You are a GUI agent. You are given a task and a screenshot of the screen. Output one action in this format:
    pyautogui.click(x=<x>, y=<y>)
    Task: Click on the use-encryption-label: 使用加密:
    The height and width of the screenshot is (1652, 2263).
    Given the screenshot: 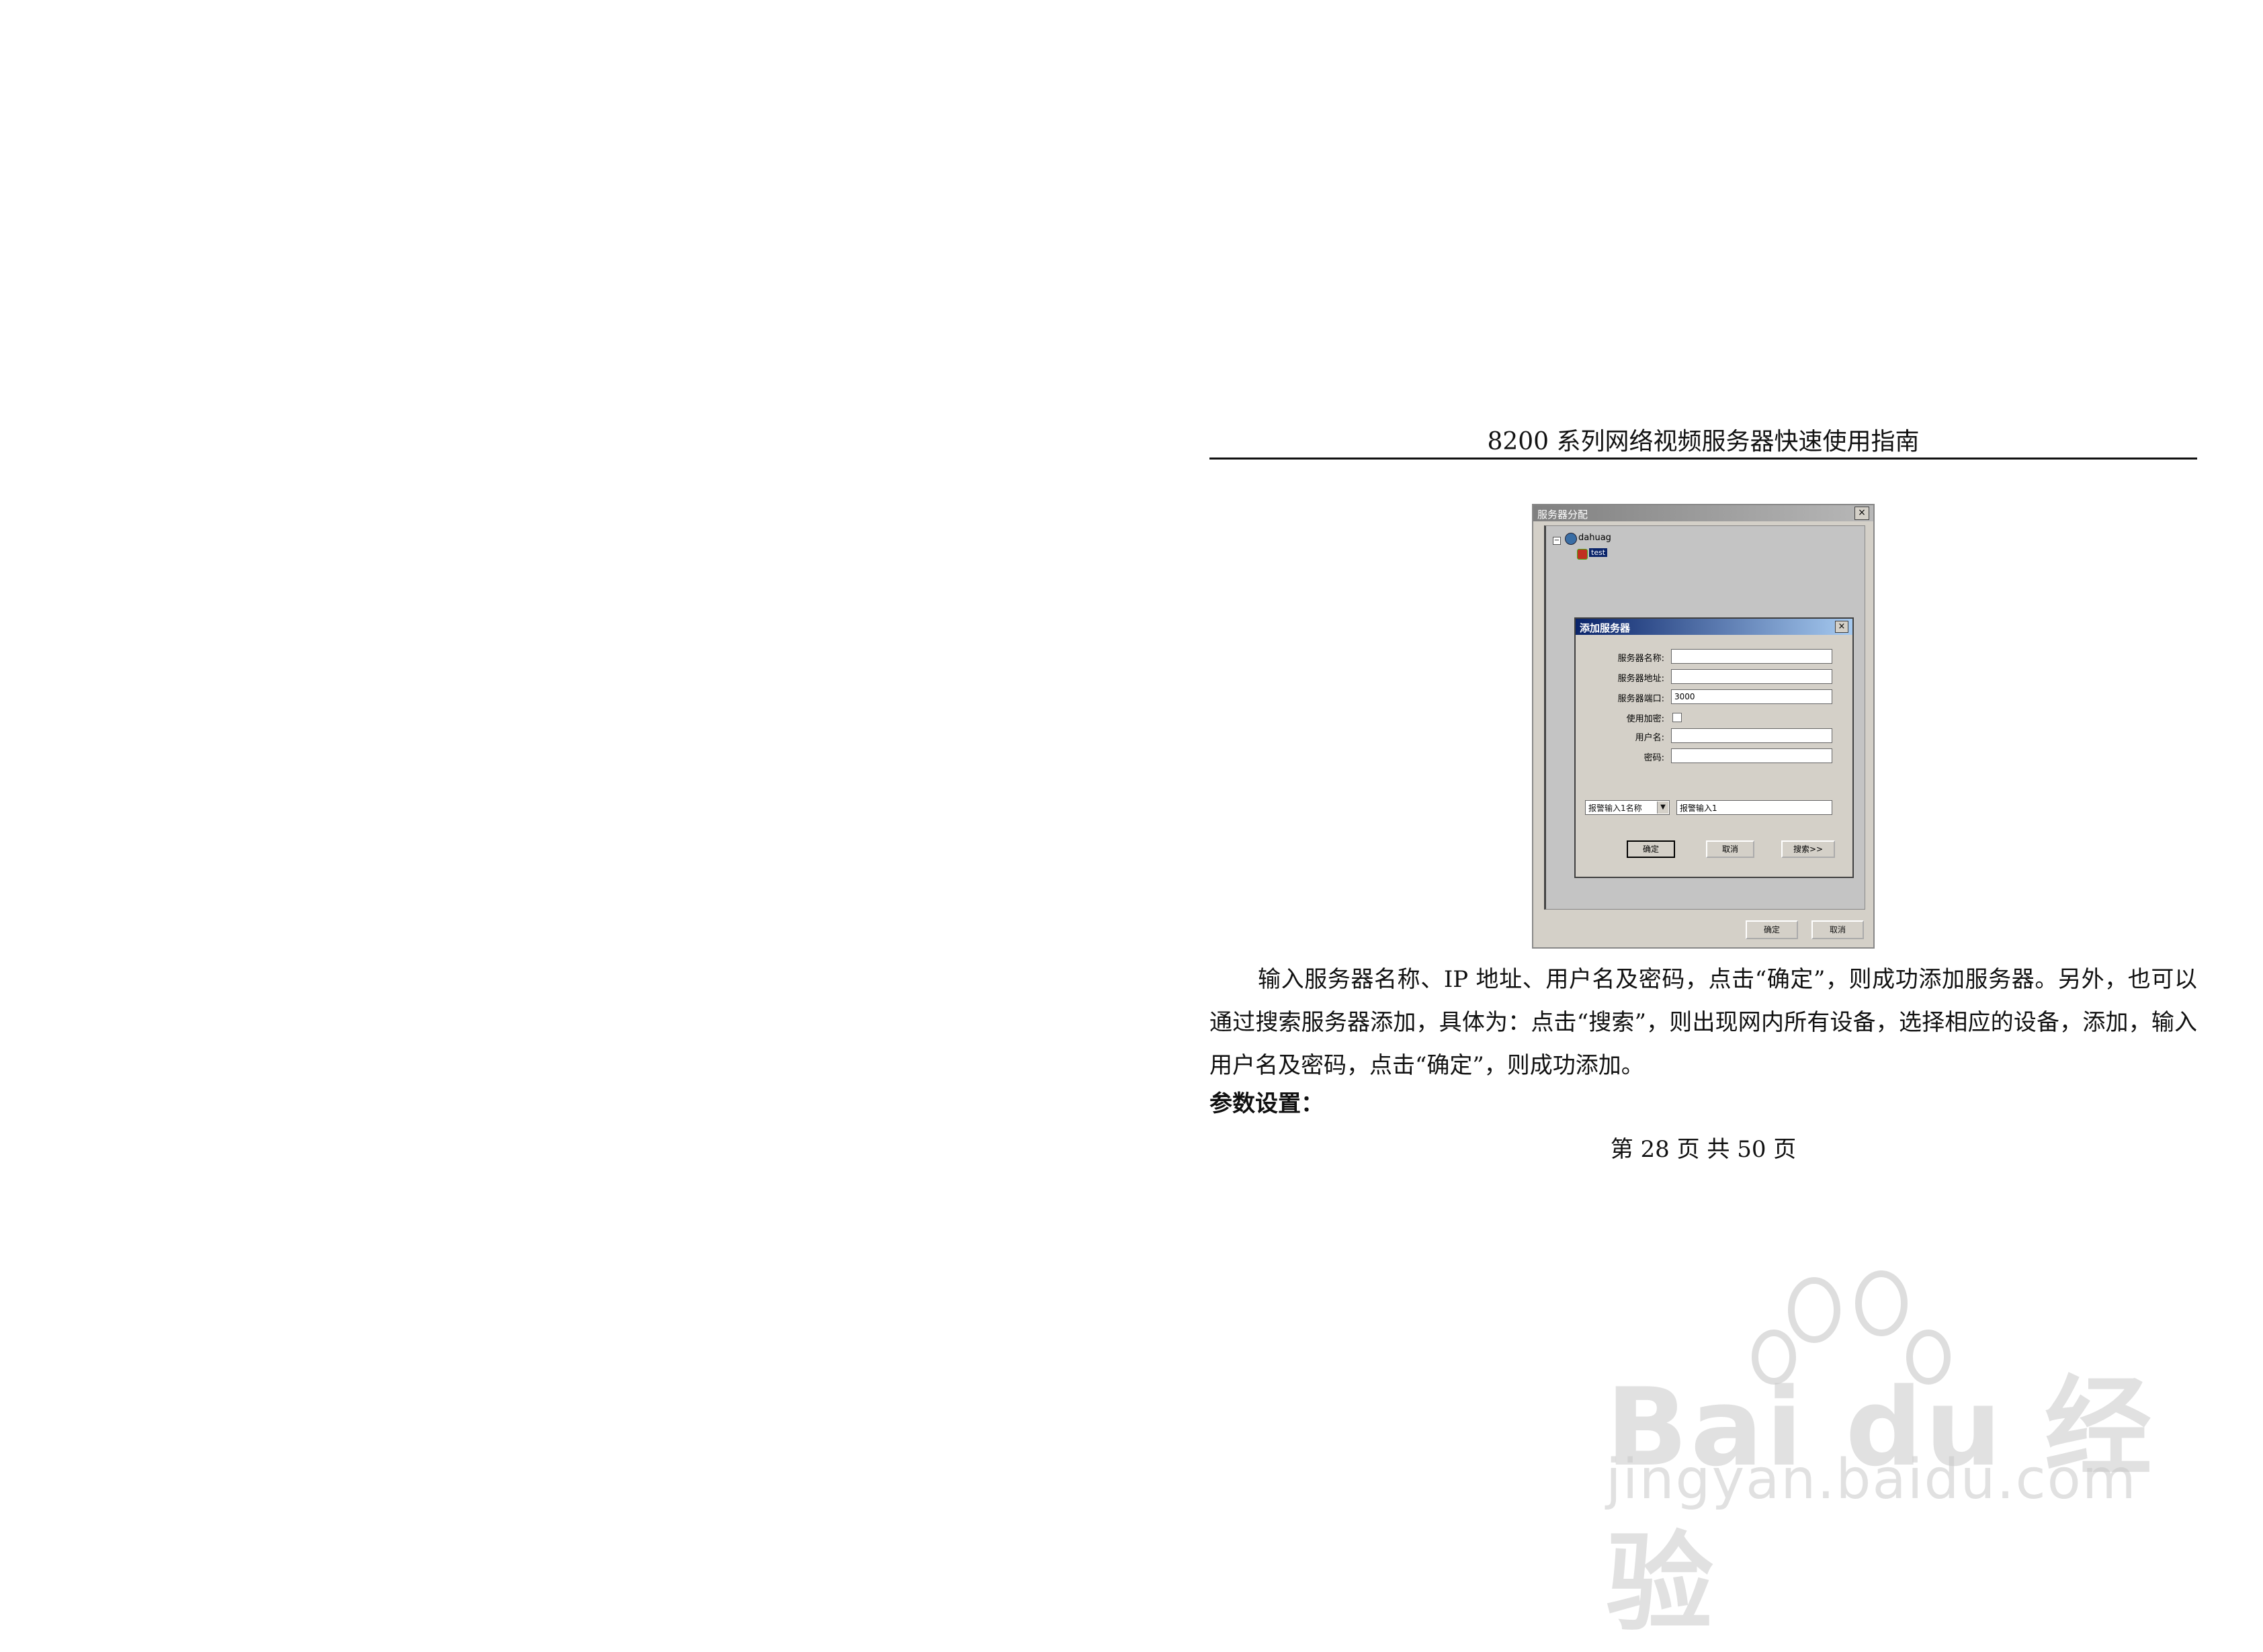 What is the action you would take?
    pyautogui.click(x=1645, y=719)
    